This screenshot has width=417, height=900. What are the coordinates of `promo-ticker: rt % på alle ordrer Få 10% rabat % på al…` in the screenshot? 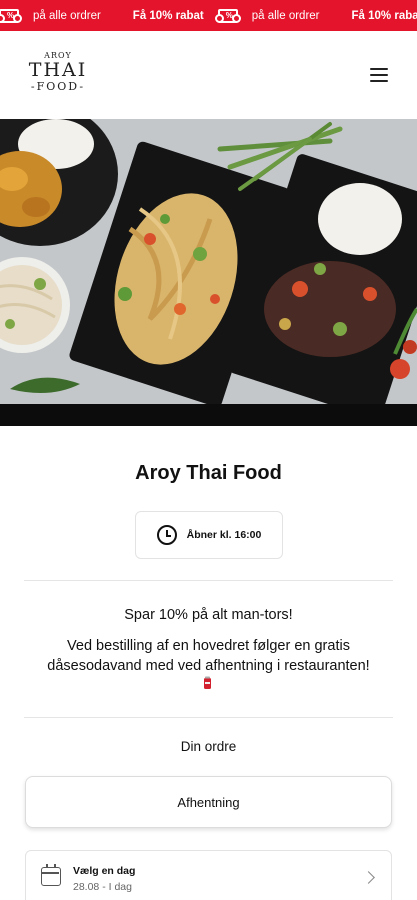 It's located at (208, 15).